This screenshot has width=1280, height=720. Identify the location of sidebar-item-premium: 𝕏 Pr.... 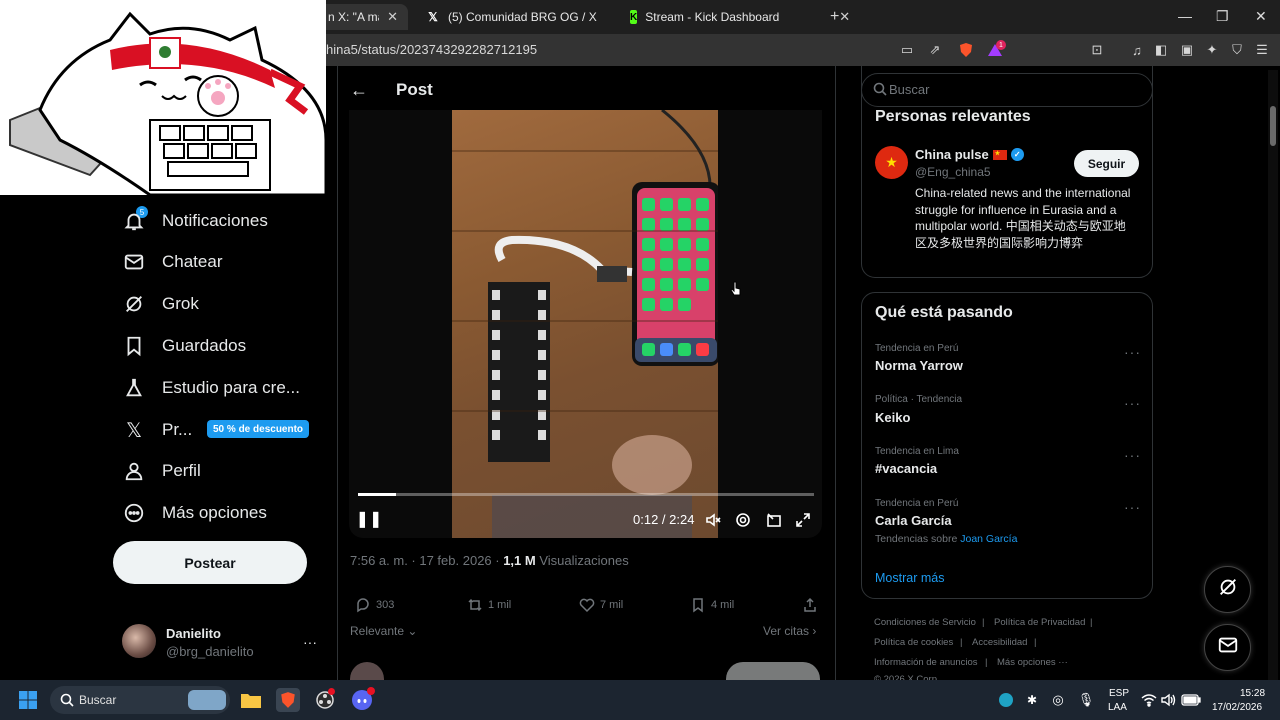
(157, 430).